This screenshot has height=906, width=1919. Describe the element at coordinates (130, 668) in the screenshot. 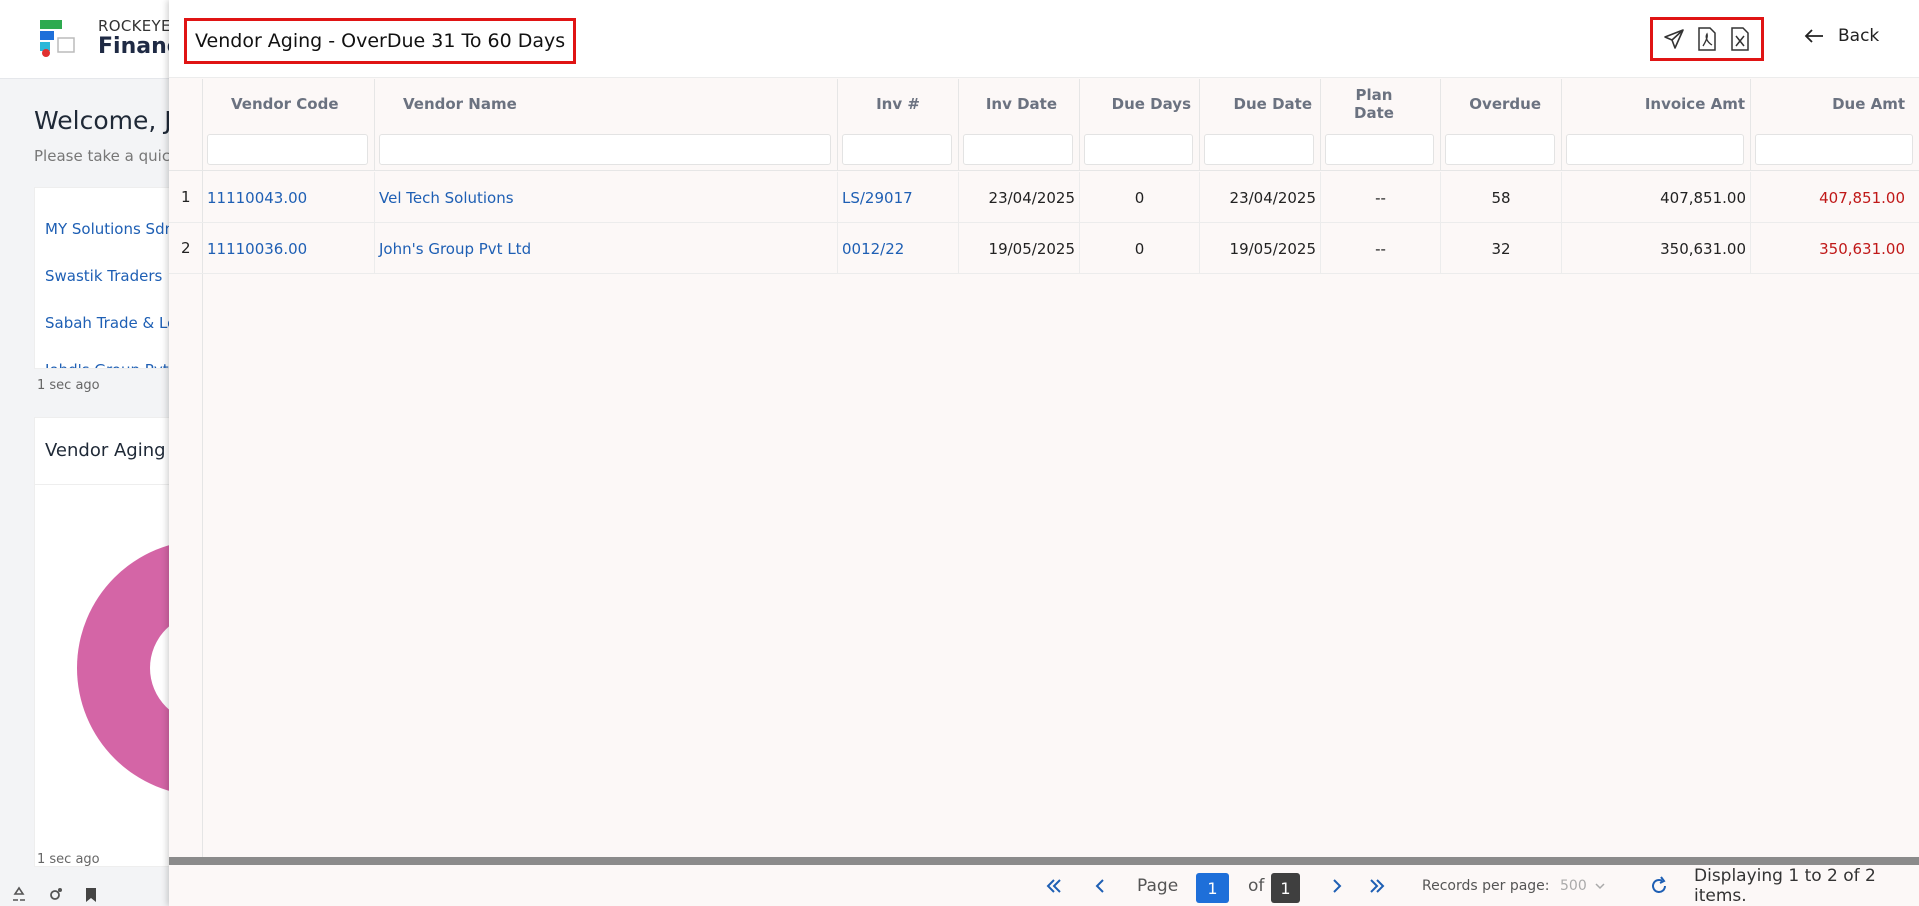

I see `donut-chart` at that location.